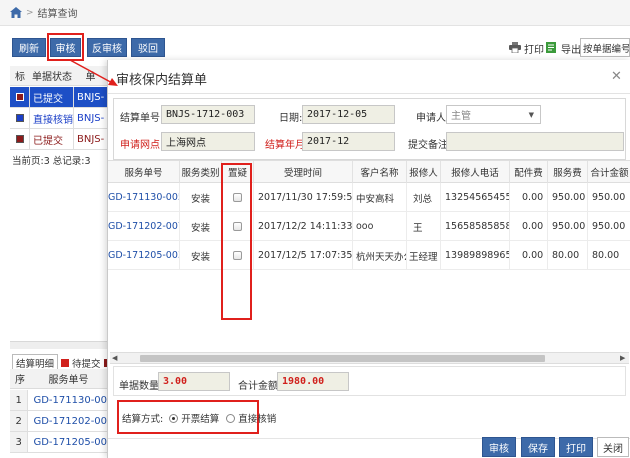 This screenshot has width=630, height=458. What do you see at coordinates (142, 118) in the screenshot?
I see `settle-no-label: 结算单号:` at bounding box center [142, 118].